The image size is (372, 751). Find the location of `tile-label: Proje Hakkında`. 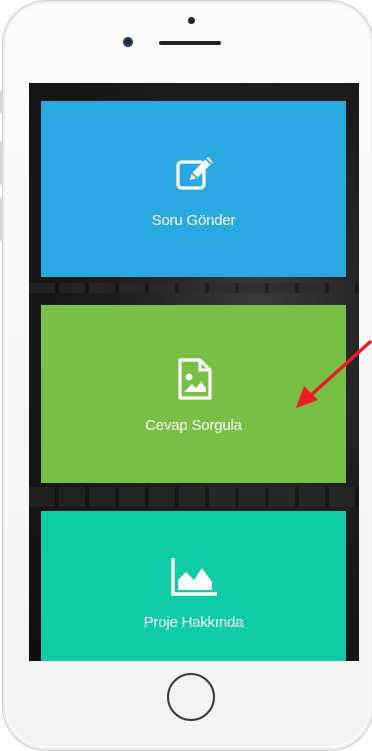

tile-label: Proje Hakkında is located at coordinates (193, 622).